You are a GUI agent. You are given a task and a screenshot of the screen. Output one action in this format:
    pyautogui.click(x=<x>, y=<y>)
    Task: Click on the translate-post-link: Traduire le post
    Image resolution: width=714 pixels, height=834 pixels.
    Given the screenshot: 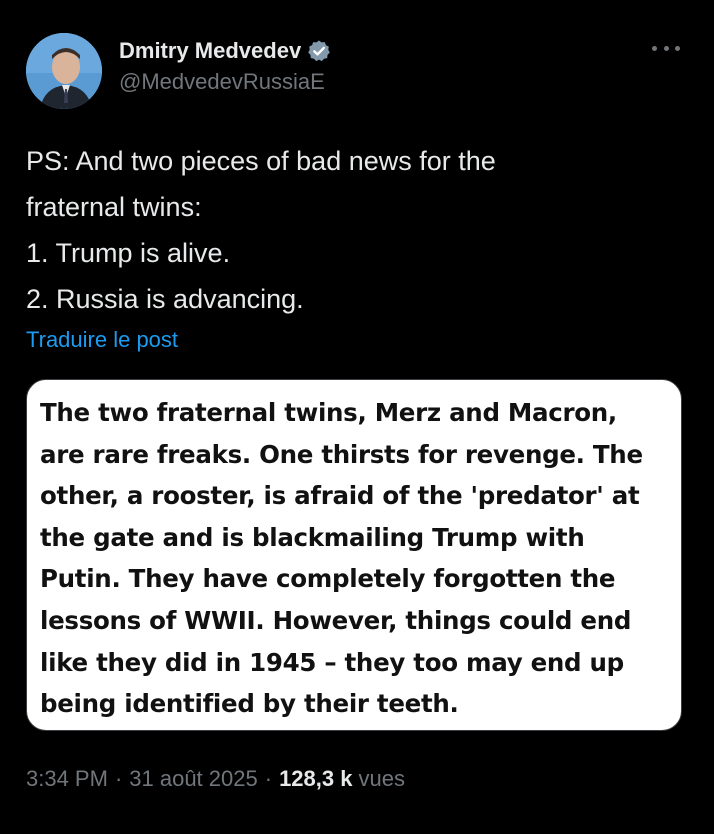 What is the action you would take?
    pyautogui.click(x=102, y=340)
    